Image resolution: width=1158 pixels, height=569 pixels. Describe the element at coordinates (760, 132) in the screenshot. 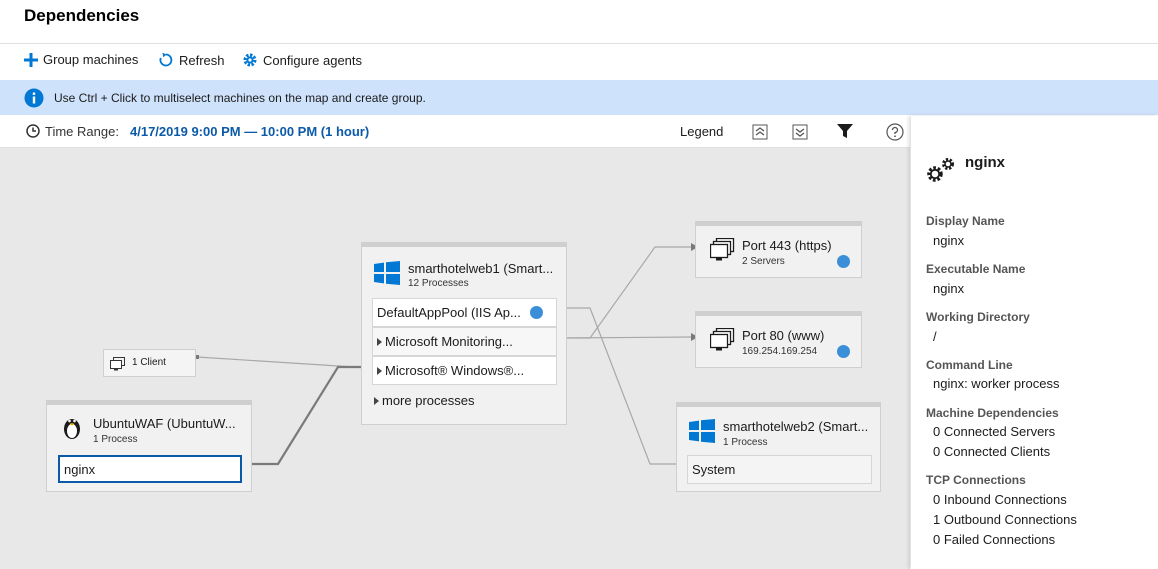

I see `expand-all-icon` at that location.